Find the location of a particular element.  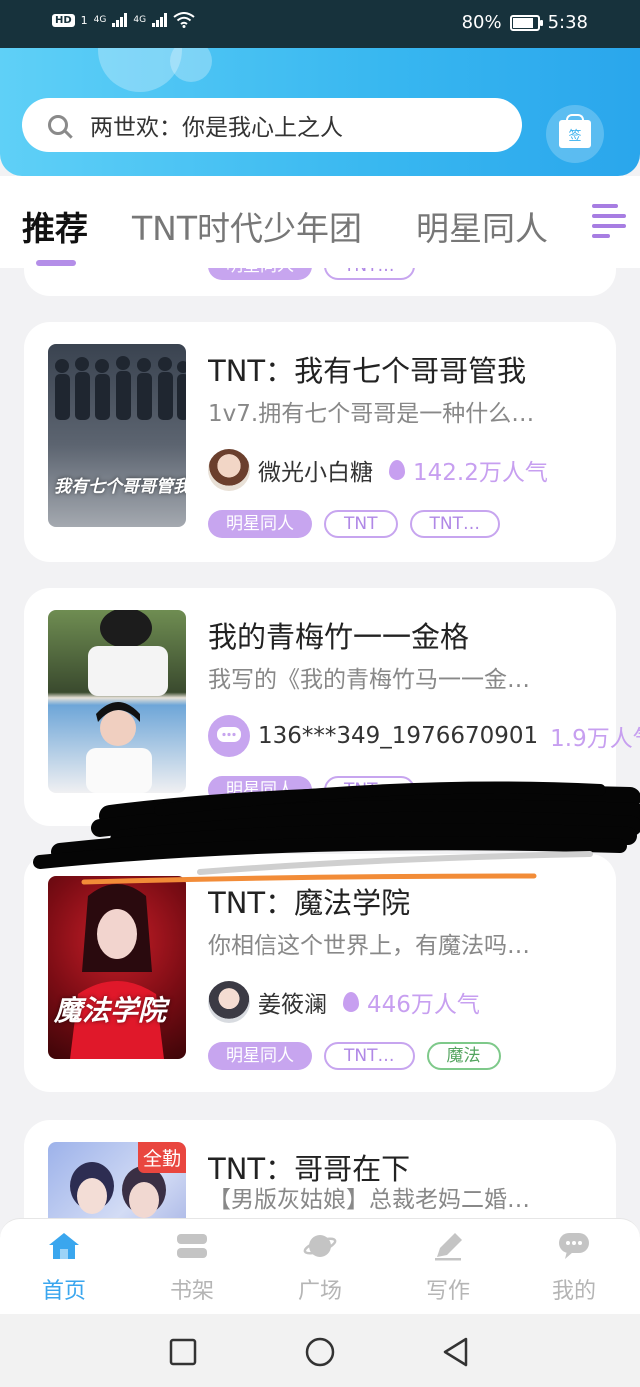

tab-tnt: TNT时代少年团 is located at coordinates (247, 226).